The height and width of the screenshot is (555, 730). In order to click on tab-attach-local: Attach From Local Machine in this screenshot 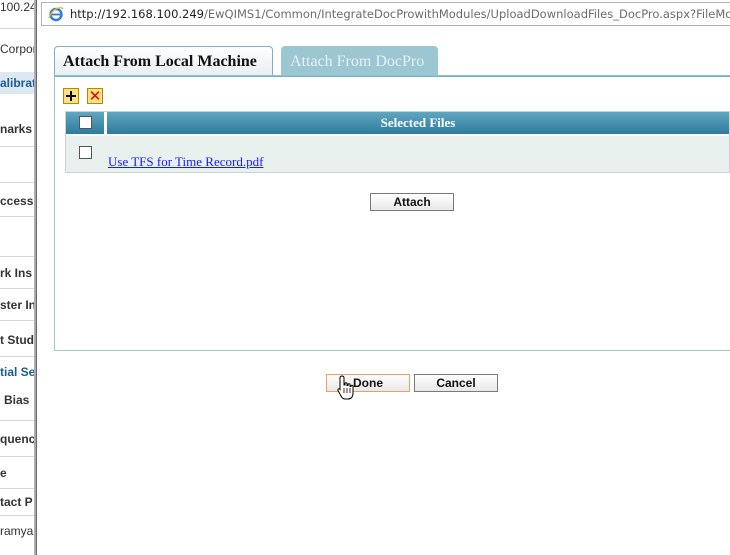, I will do `click(163, 61)`.